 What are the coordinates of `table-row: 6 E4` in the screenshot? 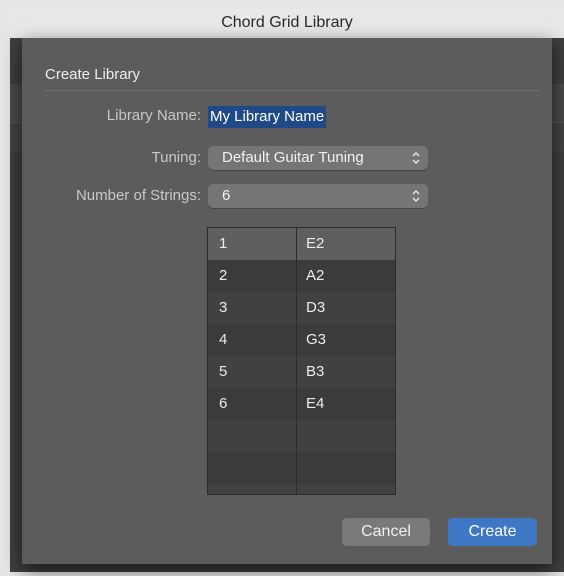 It's located at (301, 404).